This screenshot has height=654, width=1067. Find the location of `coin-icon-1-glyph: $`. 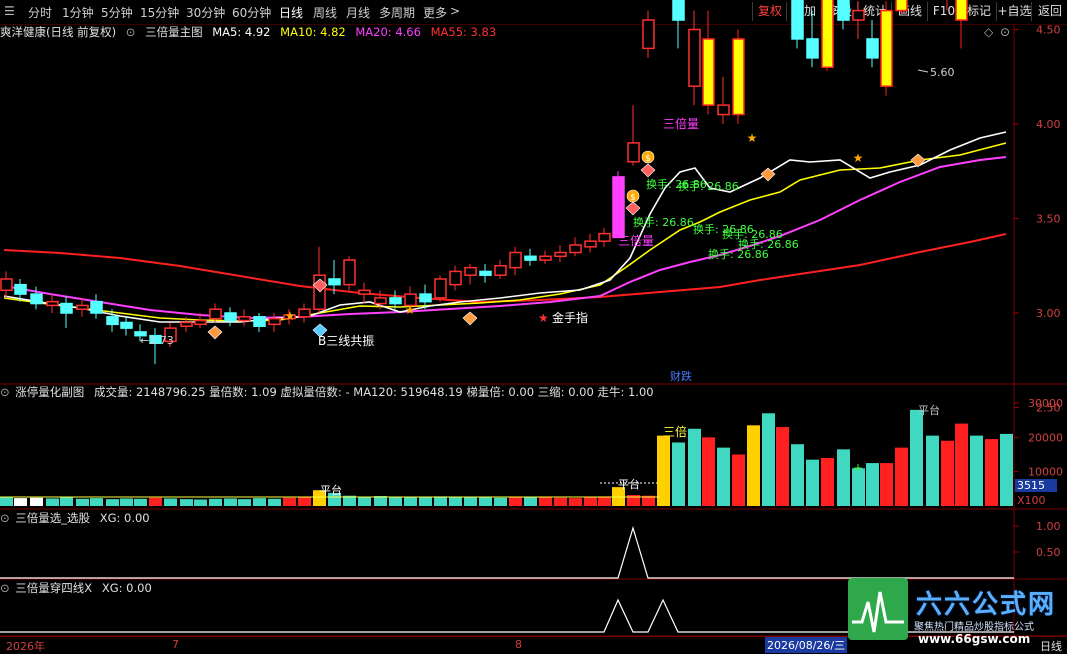

coin-icon-1-glyph: $ is located at coordinates (648, 159).